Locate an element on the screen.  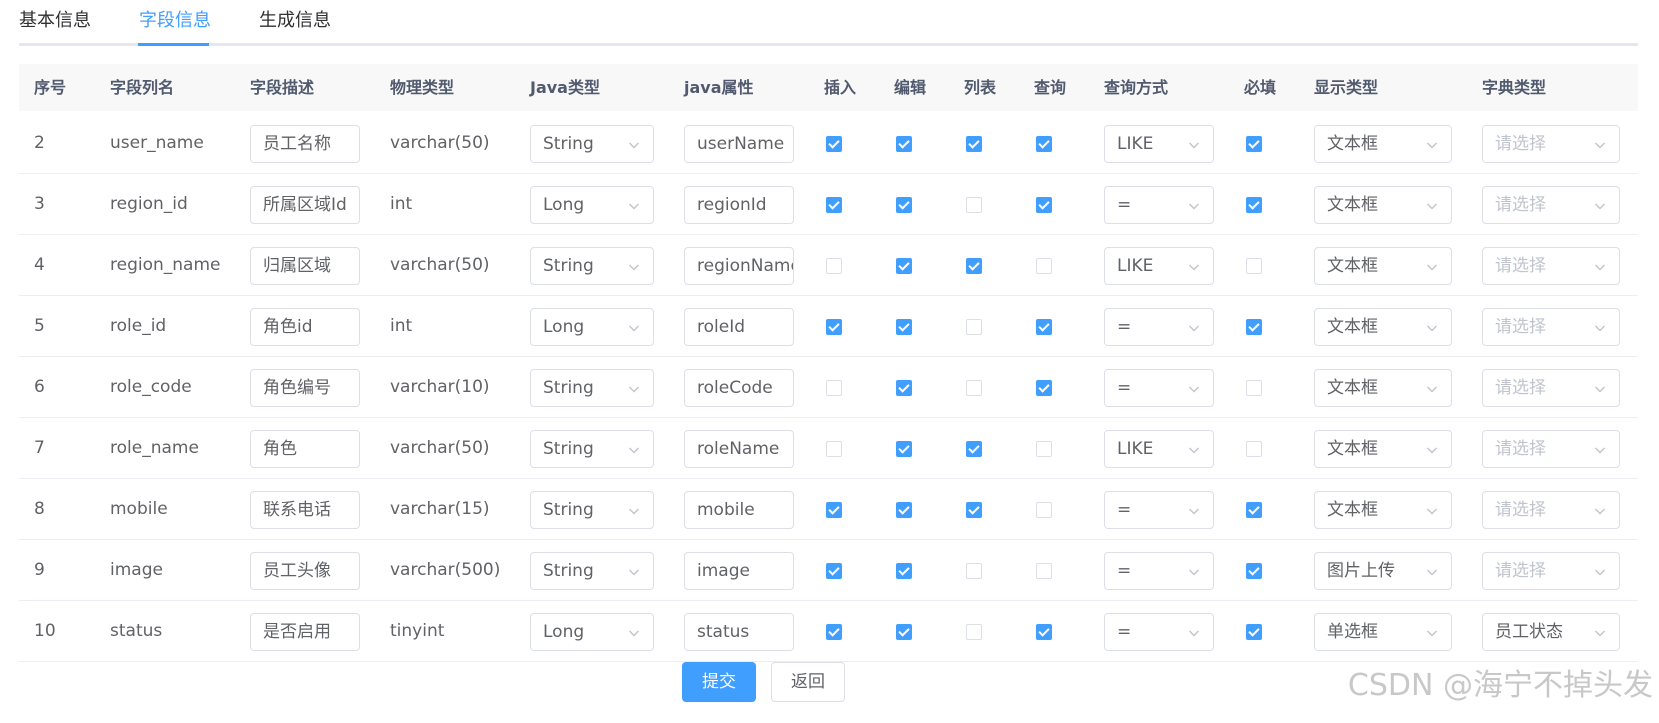
field-description-input: 是否启用 is located at coordinates (305, 632).